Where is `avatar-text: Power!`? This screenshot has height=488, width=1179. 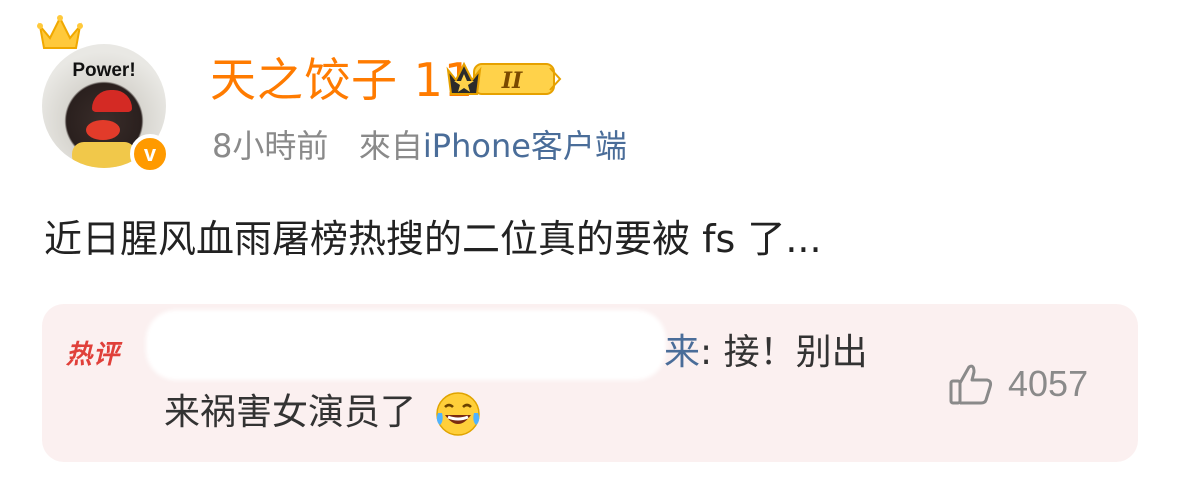 avatar-text: Power! is located at coordinates (104, 70).